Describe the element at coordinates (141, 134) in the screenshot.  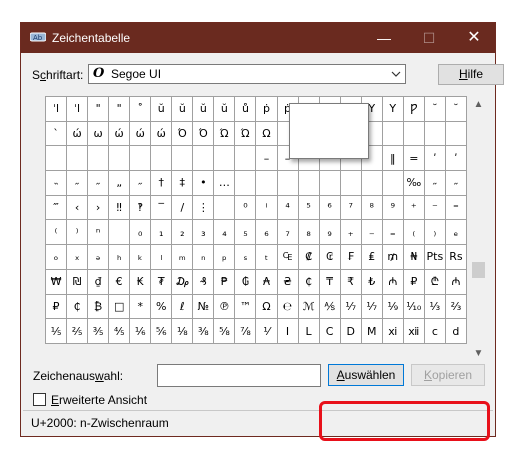
I see `character-cell: ώ` at that location.